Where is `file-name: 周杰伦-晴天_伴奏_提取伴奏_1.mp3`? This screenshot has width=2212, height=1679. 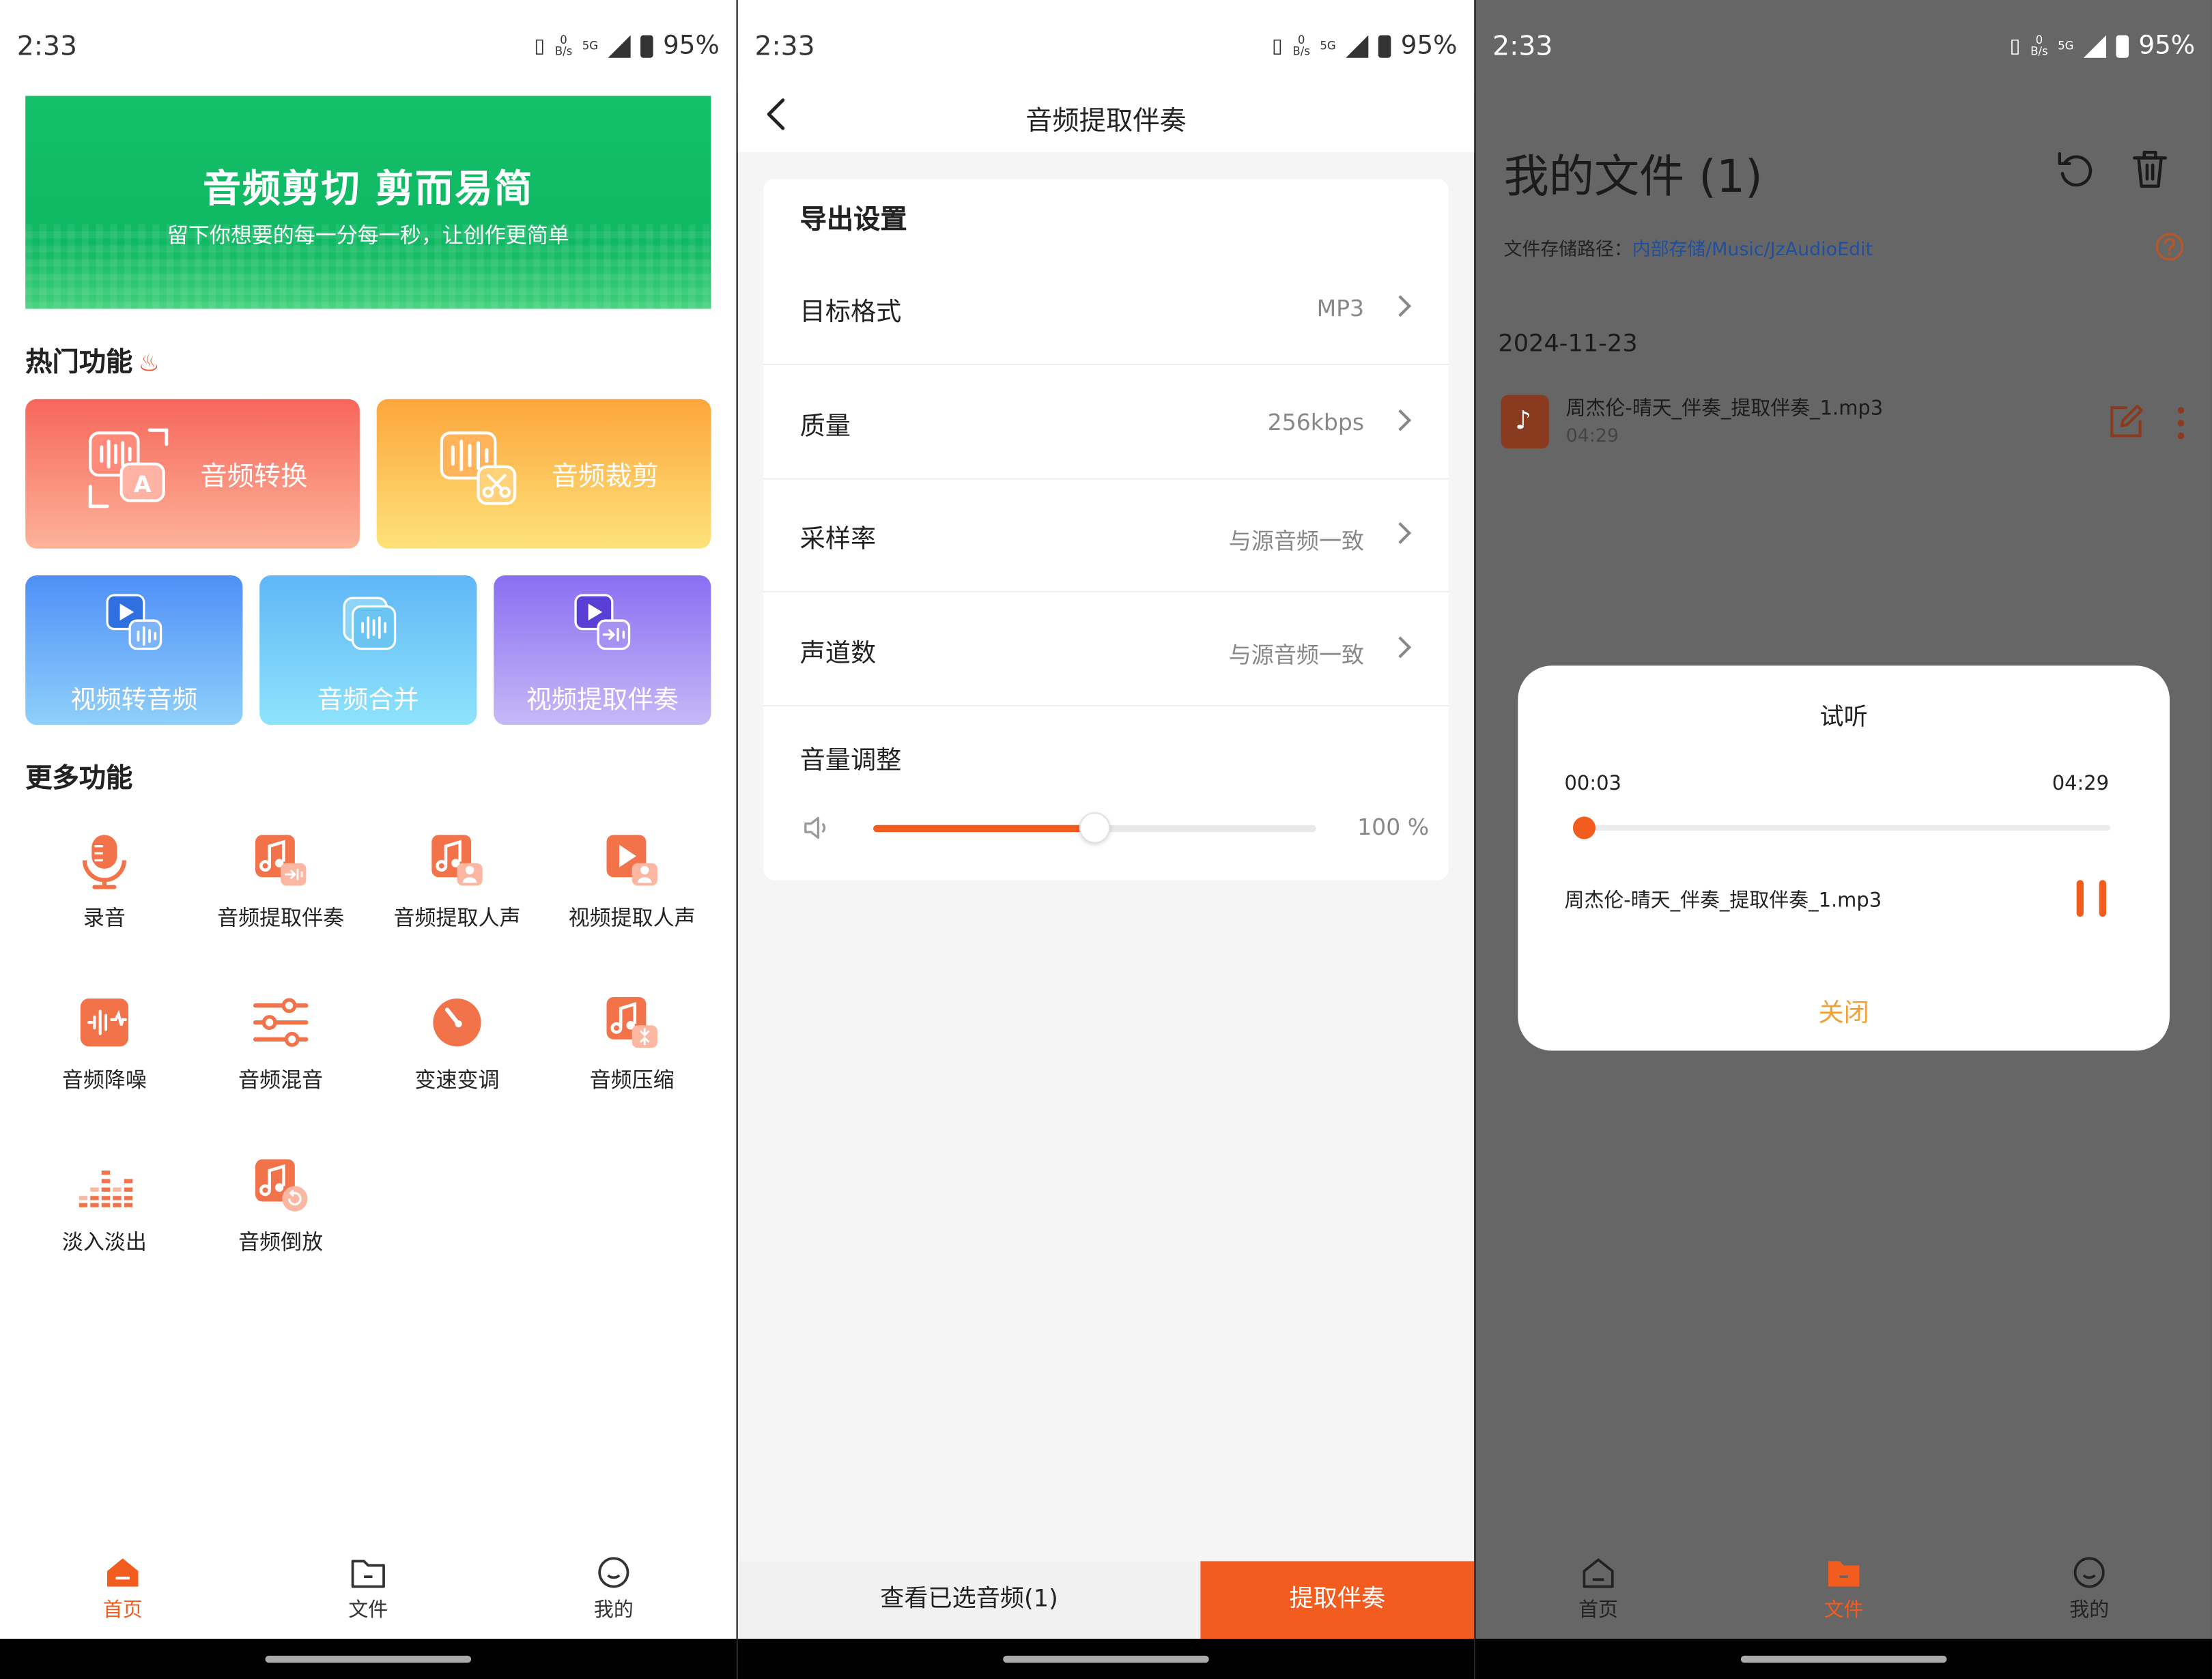 file-name: 周杰伦-晴天_伴奏_提取伴奏_1.mp3 is located at coordinates (1725, 407).